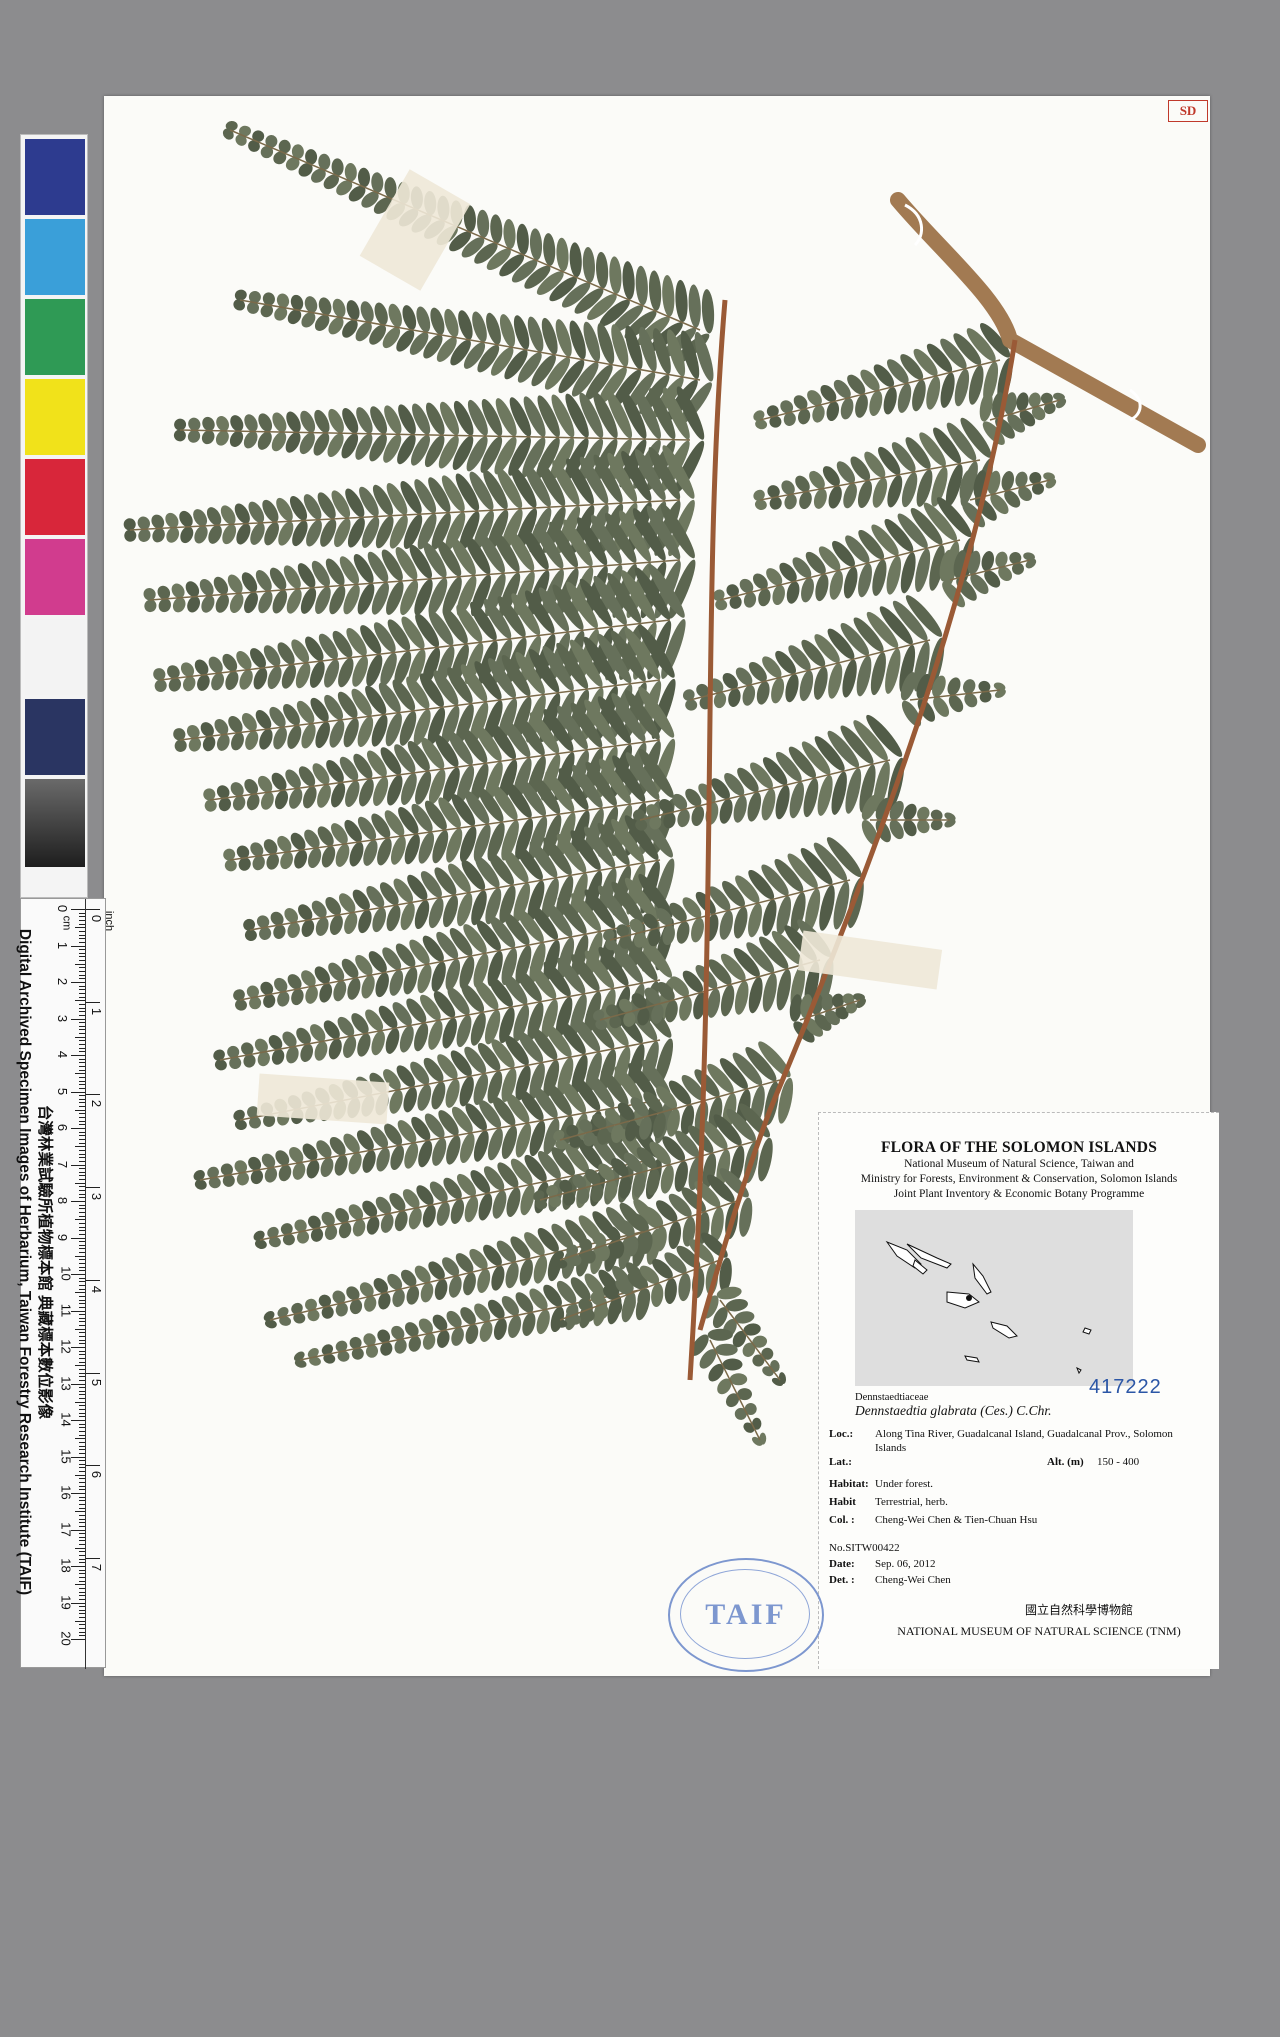  What do you see at coordinates (994, 1298) in the screenshot?
I see `locality-map` at bounding box center [994, 1298].